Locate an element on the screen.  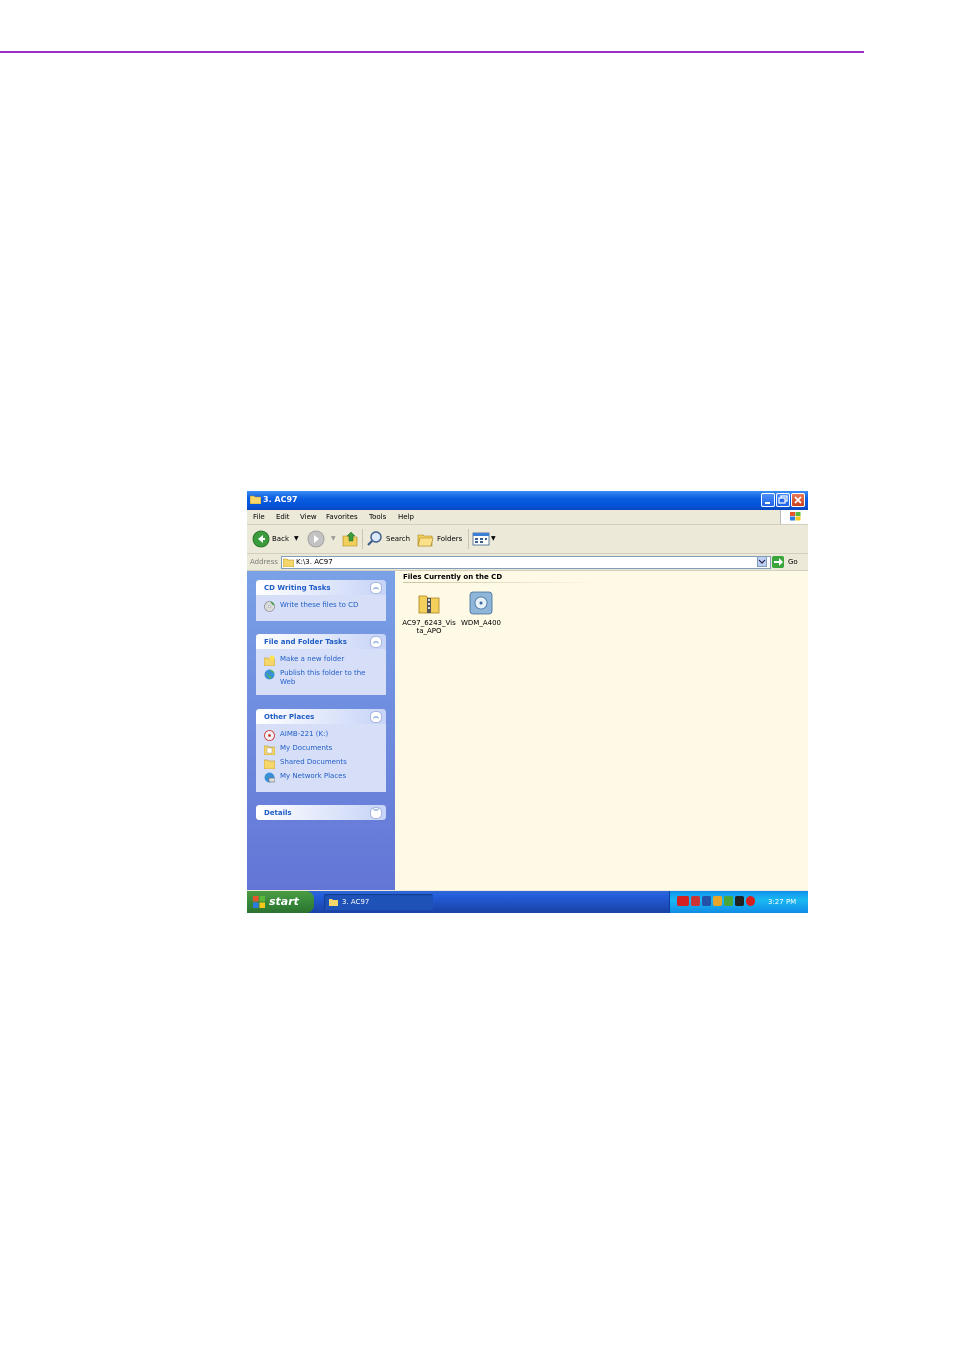
back-arrow-icon is located at coordinates (261, 539).